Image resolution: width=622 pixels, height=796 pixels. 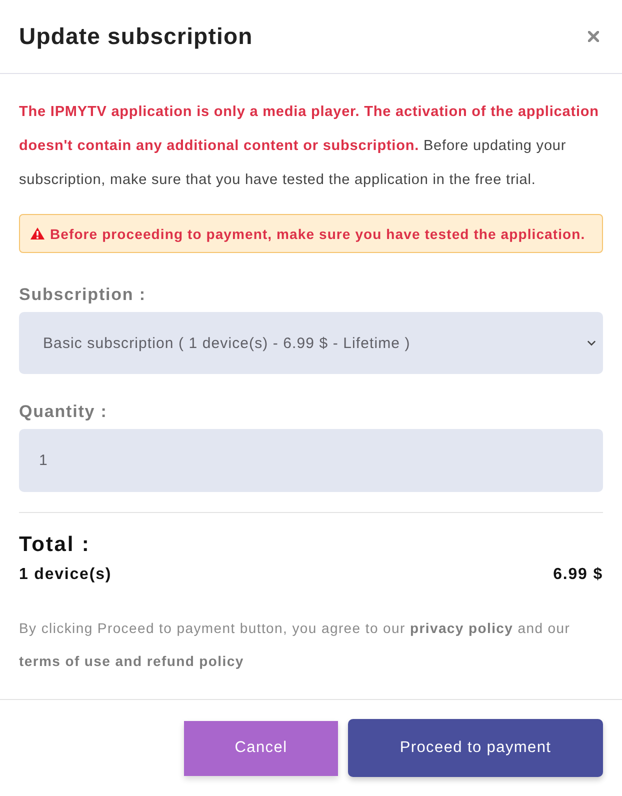 I want to click on close-button, so click(x=593, y=36).